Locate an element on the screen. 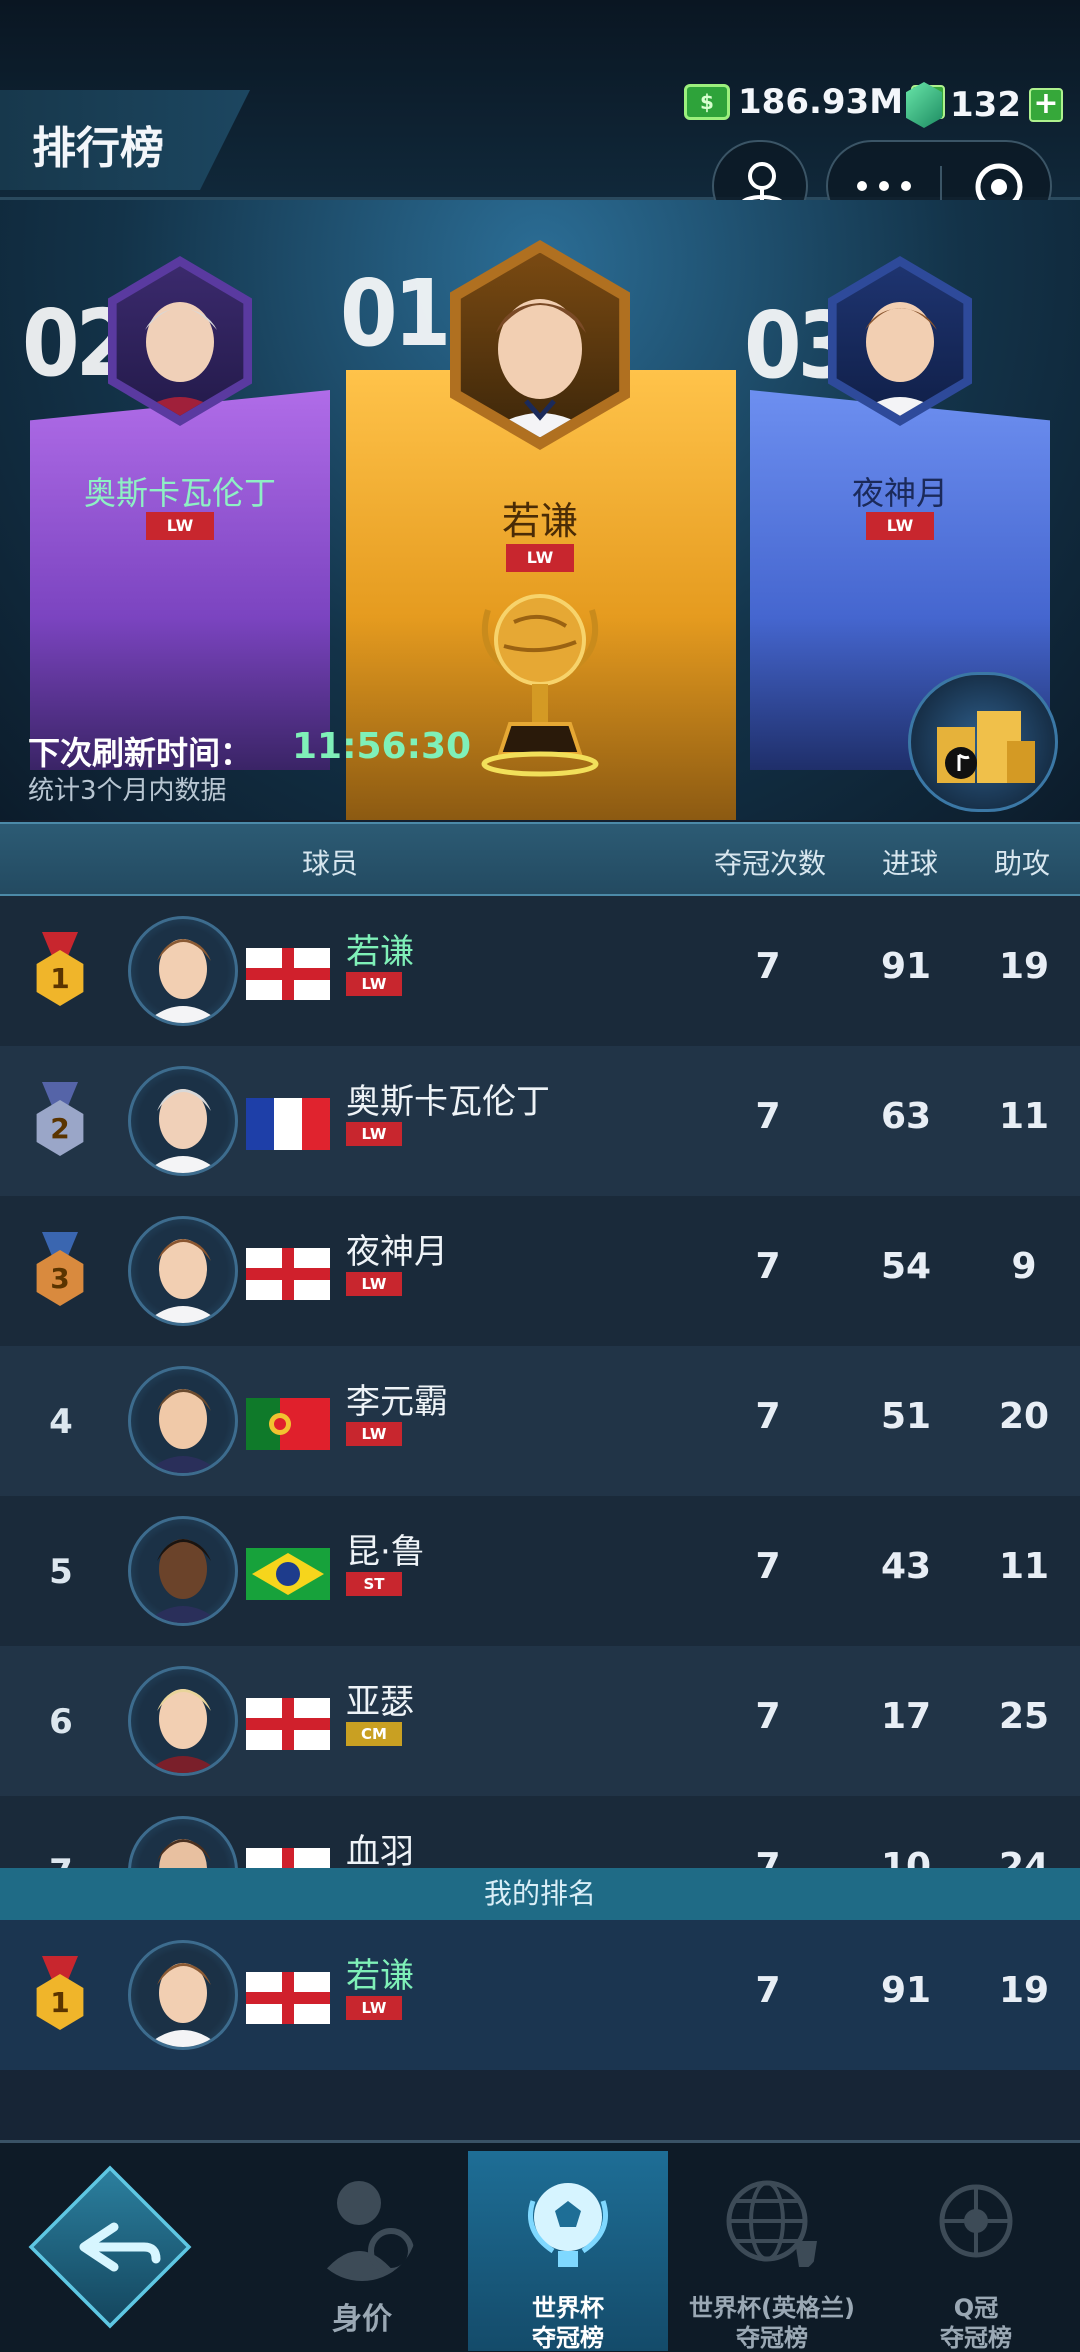  add-gems-button: + is located at coordinates (1045, 105).